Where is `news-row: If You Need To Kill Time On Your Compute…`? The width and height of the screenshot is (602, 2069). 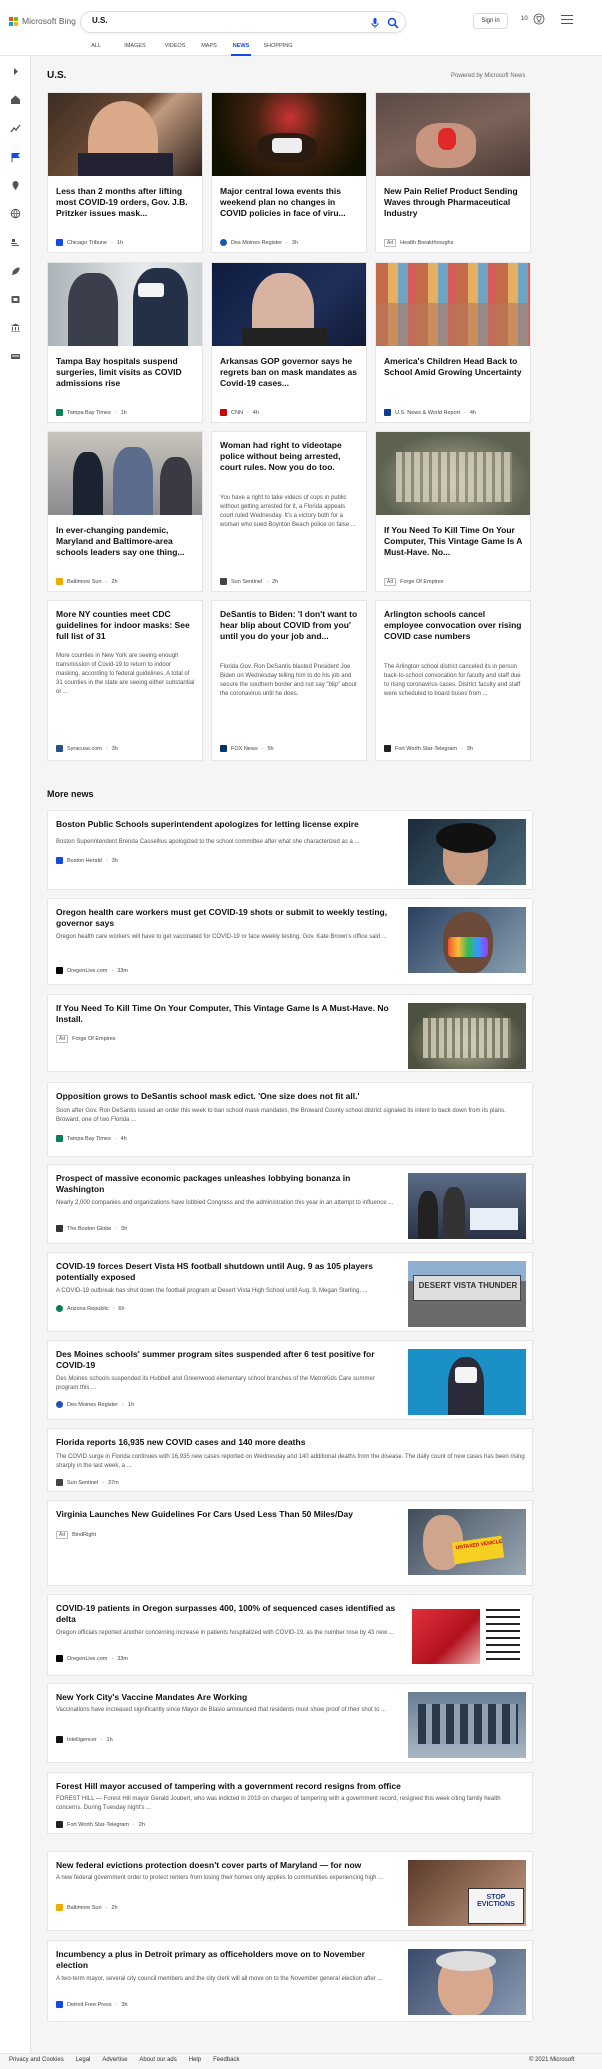 news-row: If You Need To Kill Time On Your Compute… is located at coordinates (290, 1033).